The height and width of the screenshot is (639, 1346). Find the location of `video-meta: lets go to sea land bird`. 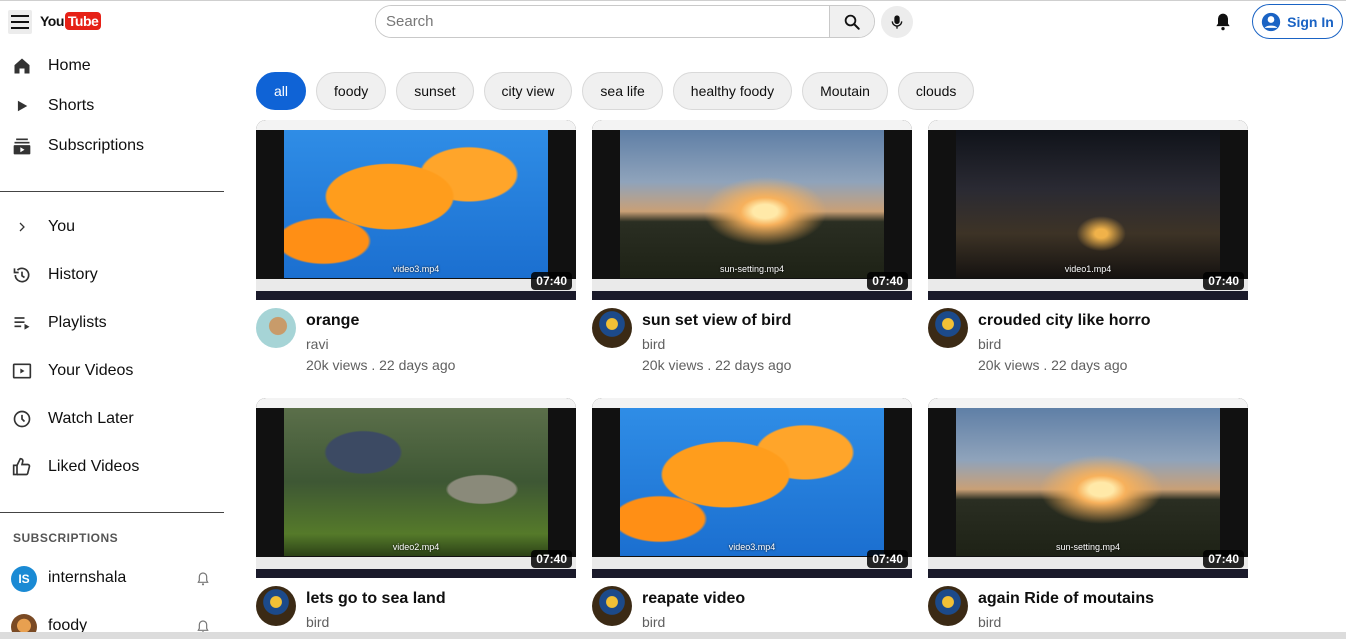

video-meta: lets go to sea land bird is located at coordinates (416, 608).